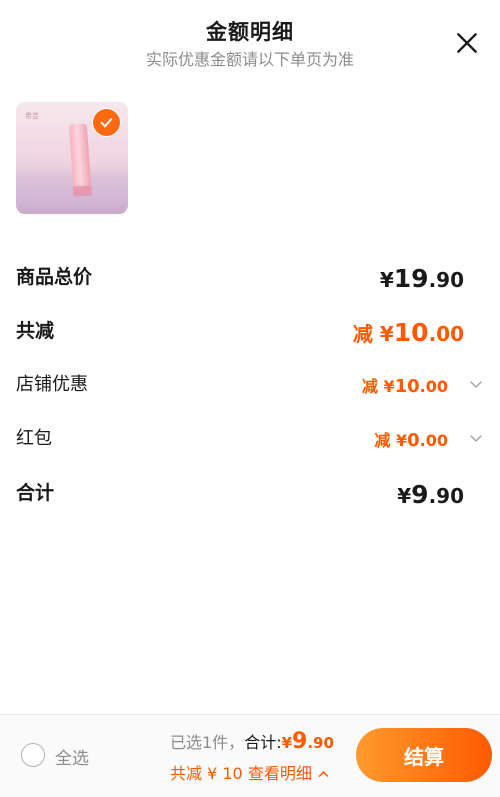 The image size is (500, 797). What do you see at coordinates (52, 384) in the screenshot?
I see `shop-discount-label: 店铺优惠` at bounding box center [52, 384].